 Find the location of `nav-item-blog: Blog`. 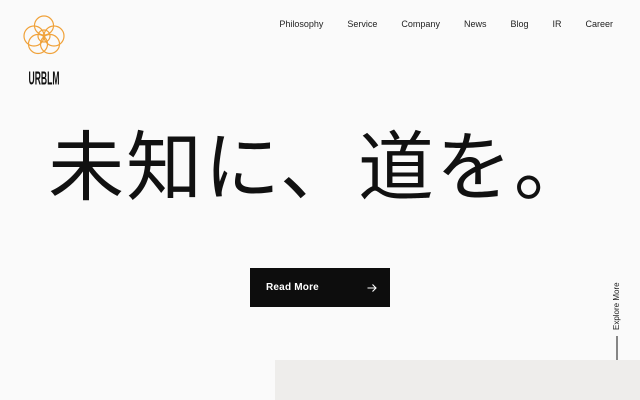

nav-item-blog: Blog is located at coordinates (519, 24).